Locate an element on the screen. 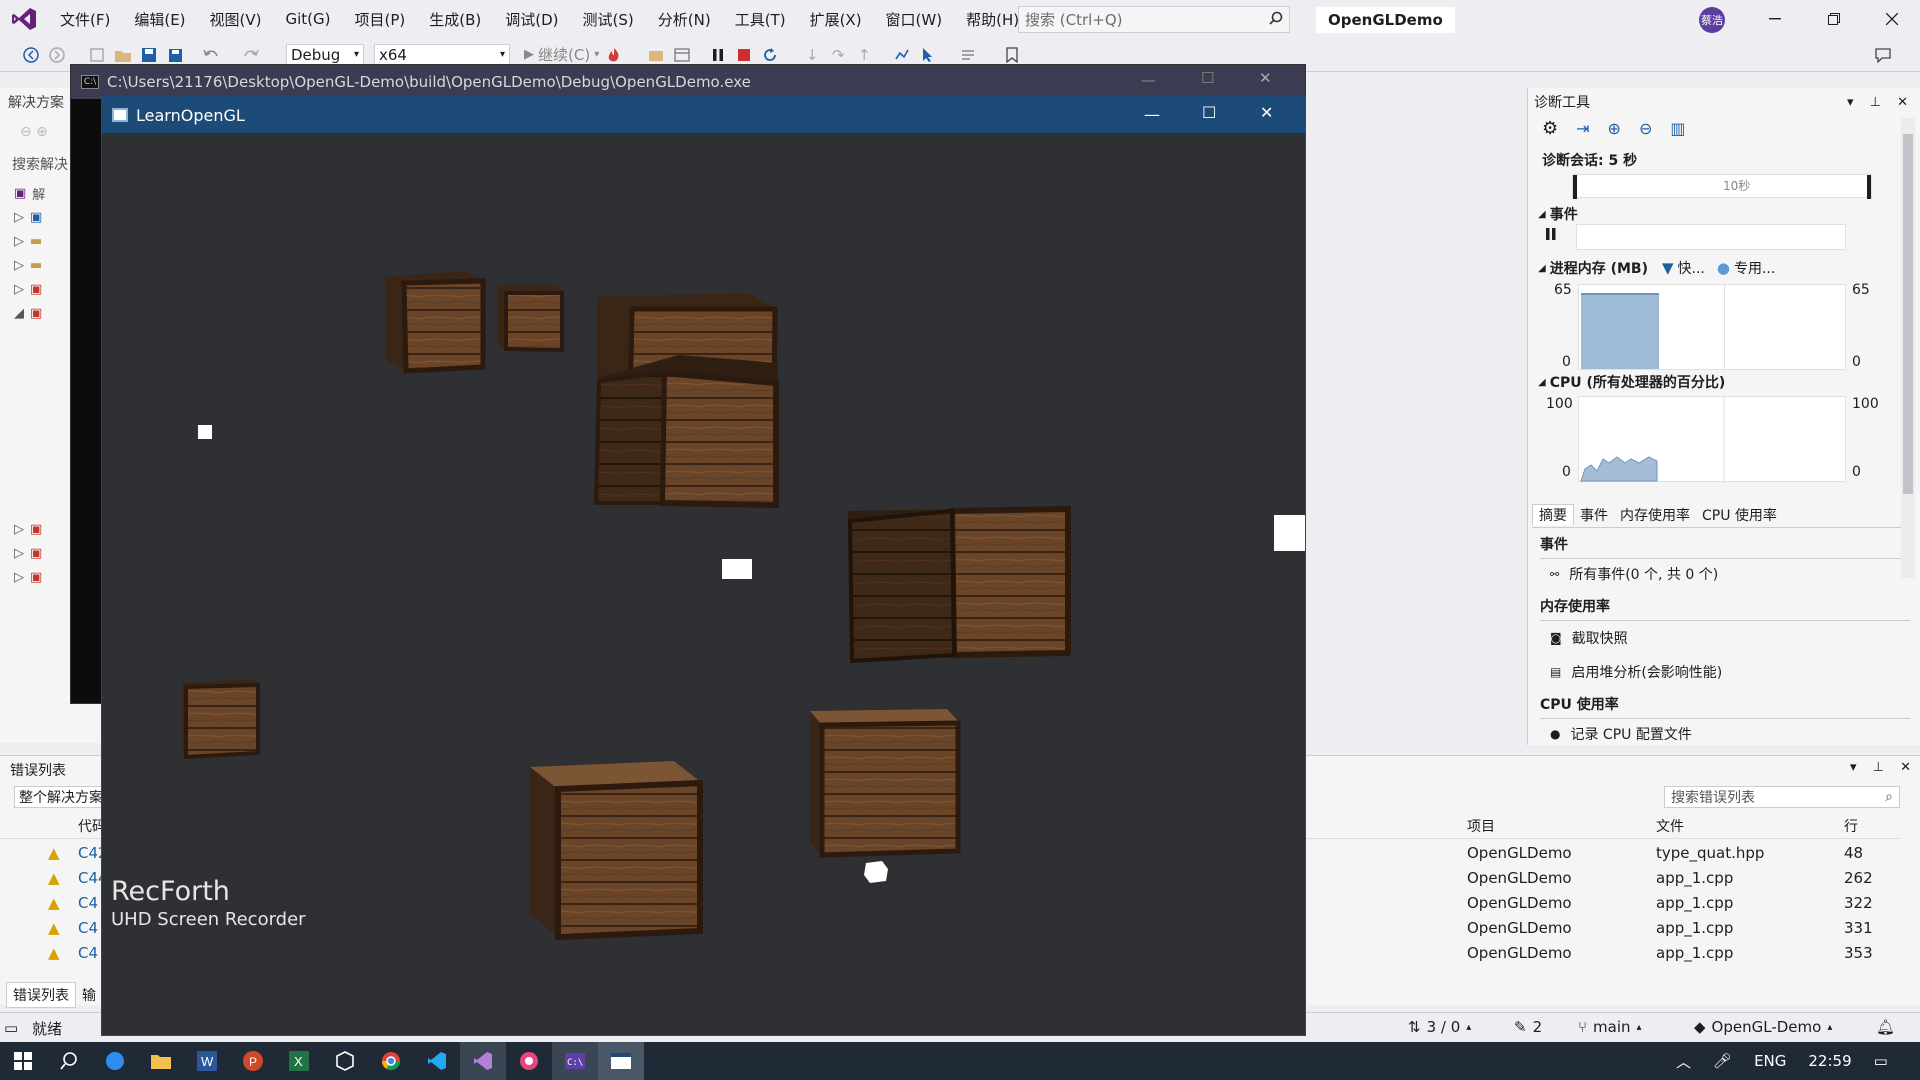  open-folder-icon is located at coordinates (123, 55).